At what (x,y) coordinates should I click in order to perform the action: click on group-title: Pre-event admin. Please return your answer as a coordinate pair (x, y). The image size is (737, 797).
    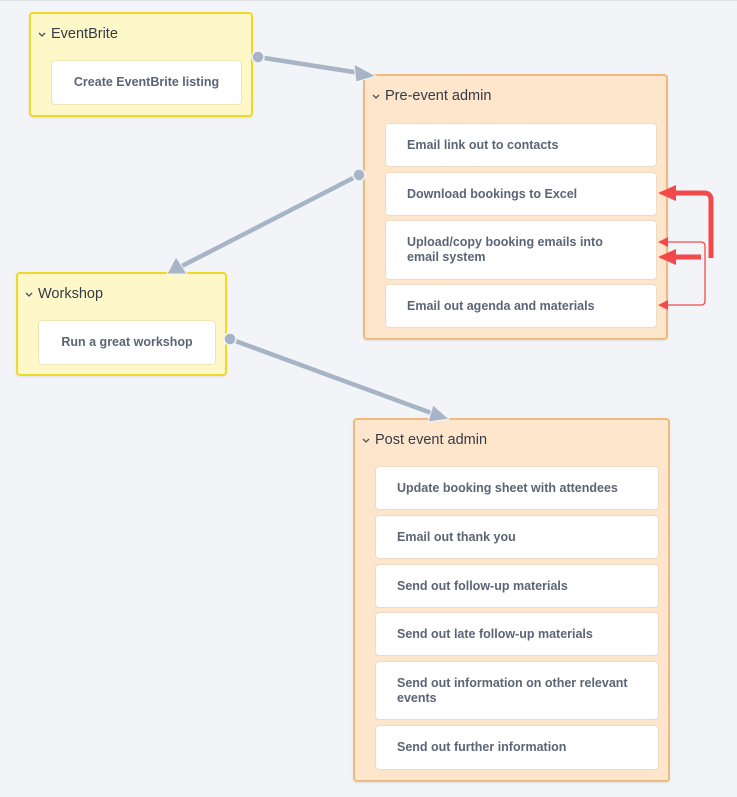
    Looking at the image, I should click on (438, 96).